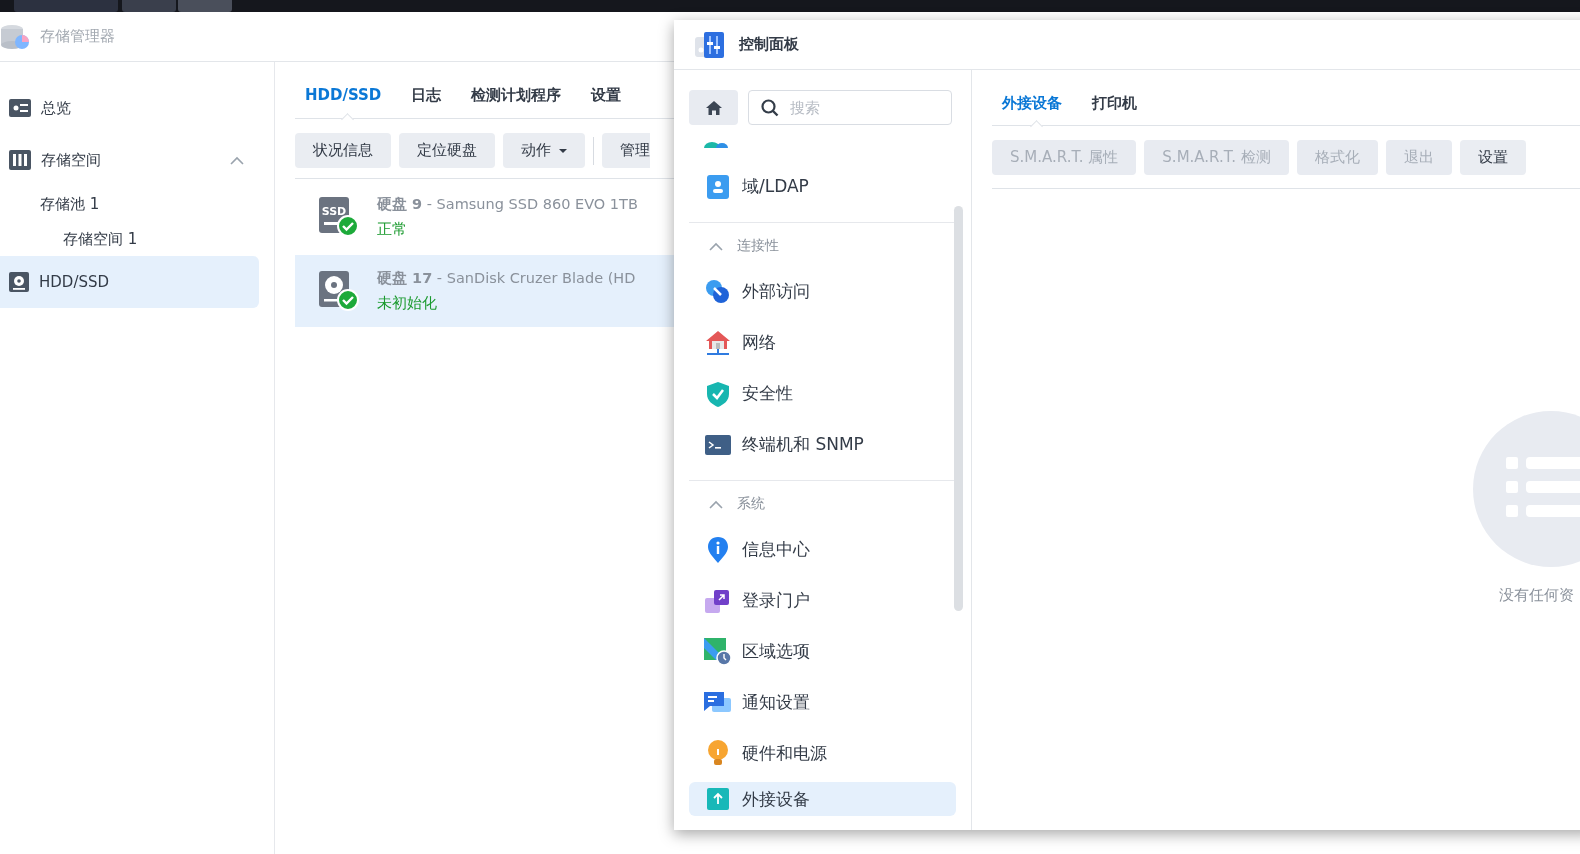  Describe the element at coordinates (822, 393) in the screenshot. I see `nav-item: 安全性` at that location.